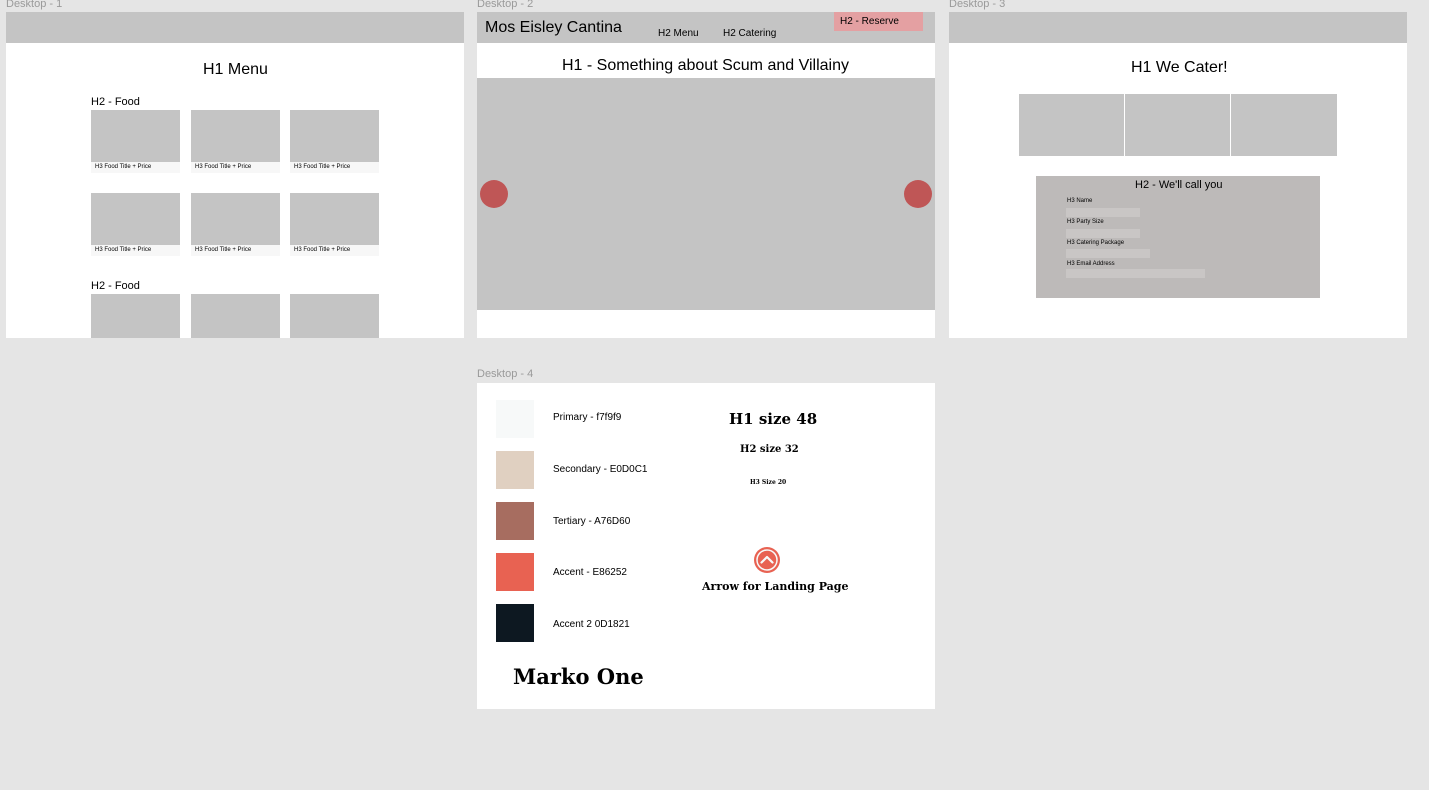  I want to click on swatch-tertiary, so click(515, 521).